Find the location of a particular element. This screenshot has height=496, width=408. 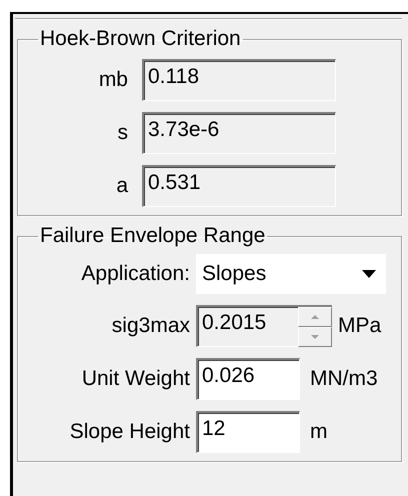

spin-down-button is located at coordinates (315, 337).